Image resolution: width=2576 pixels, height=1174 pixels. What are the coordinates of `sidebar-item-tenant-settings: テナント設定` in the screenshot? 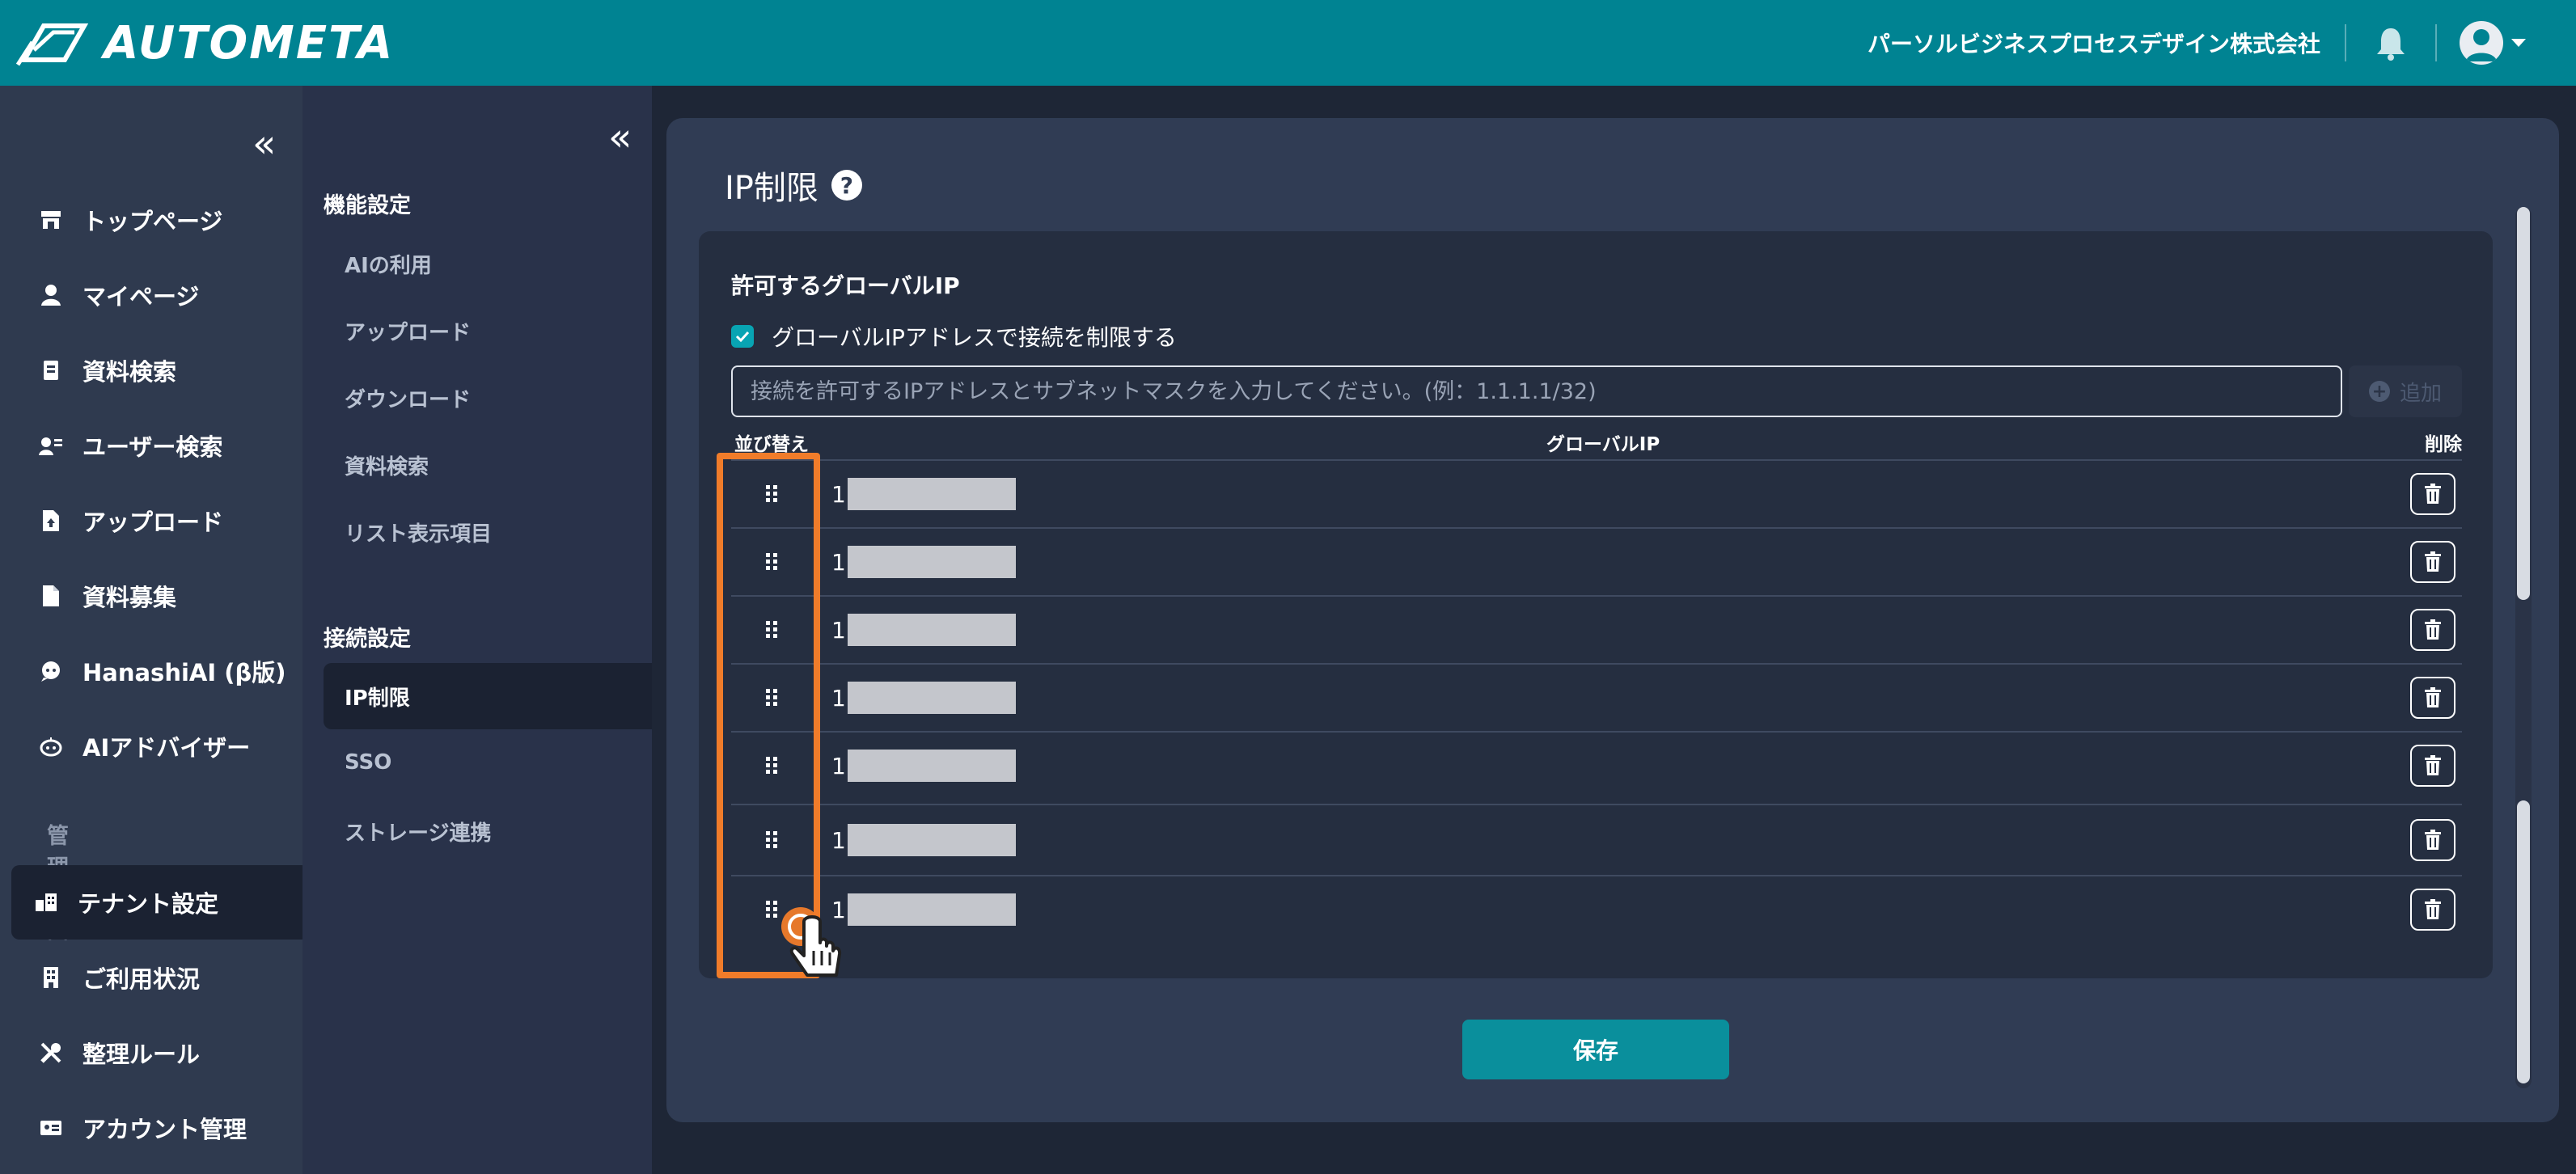 It's located at (157, 902).